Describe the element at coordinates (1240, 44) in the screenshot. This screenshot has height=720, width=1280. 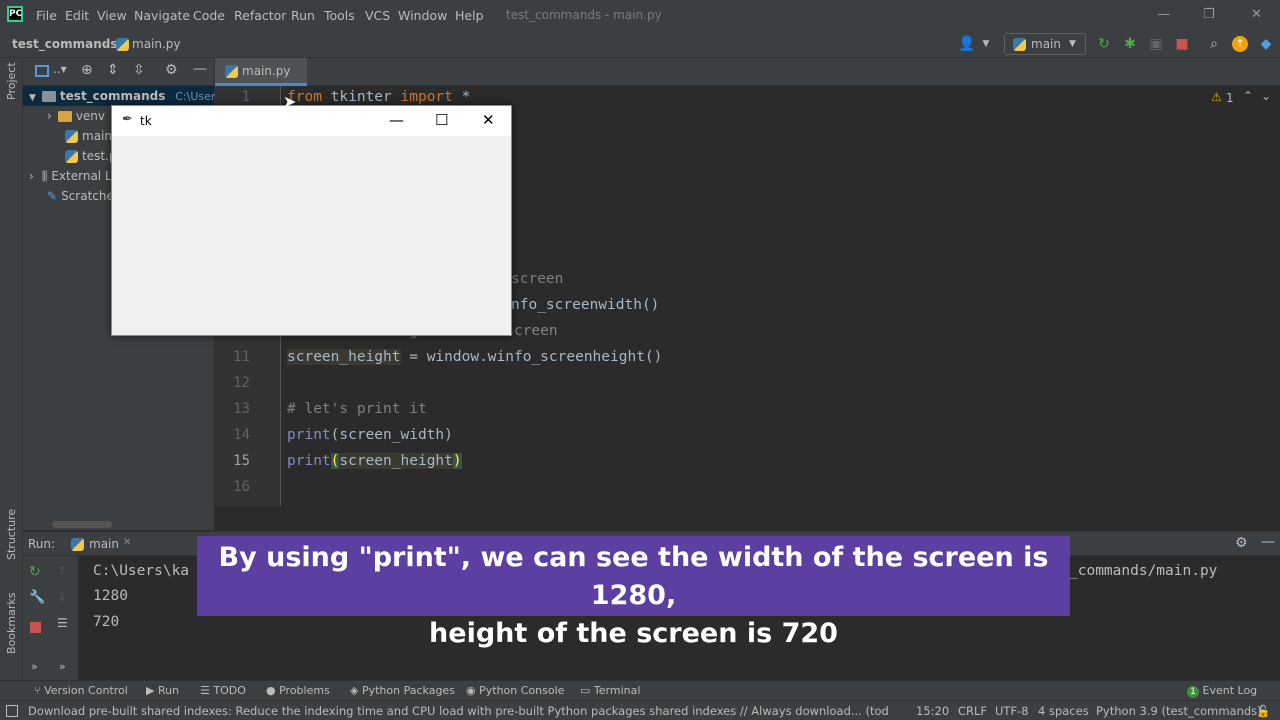
I see `update-icon: ↑` at that location.